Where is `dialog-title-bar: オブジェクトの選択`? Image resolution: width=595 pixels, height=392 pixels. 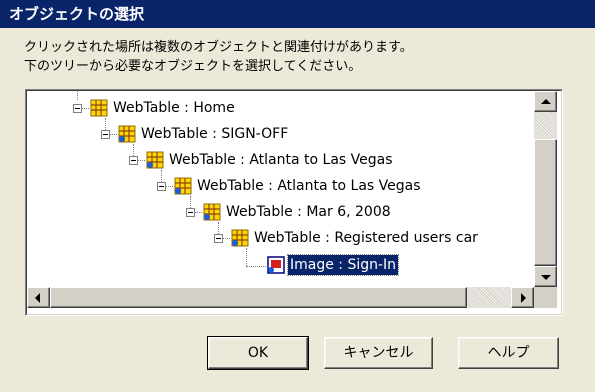
dialog-title-bar: オブジェクトの選択 is located at coordinates (297, 14).